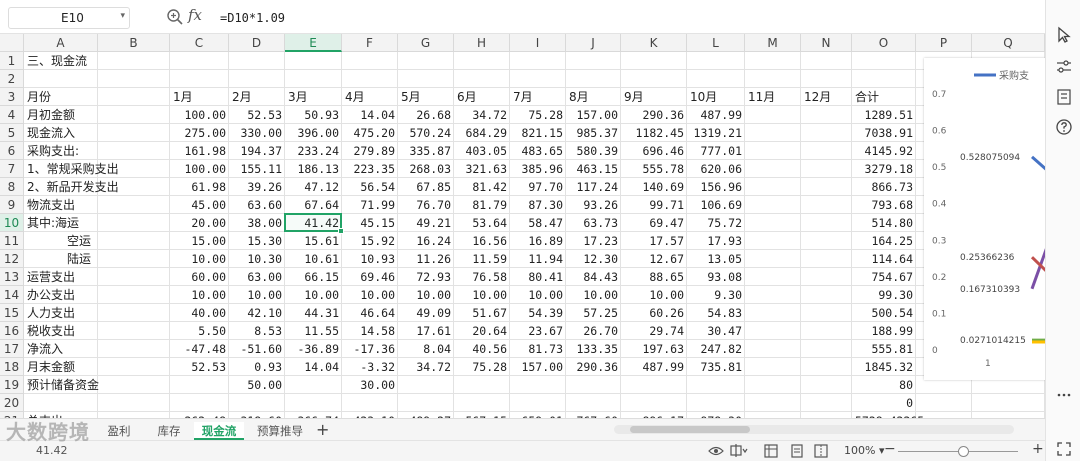 This screenshot has width=1080, height=461. I want to click on cell-value: 20.00, so click(199, 223).